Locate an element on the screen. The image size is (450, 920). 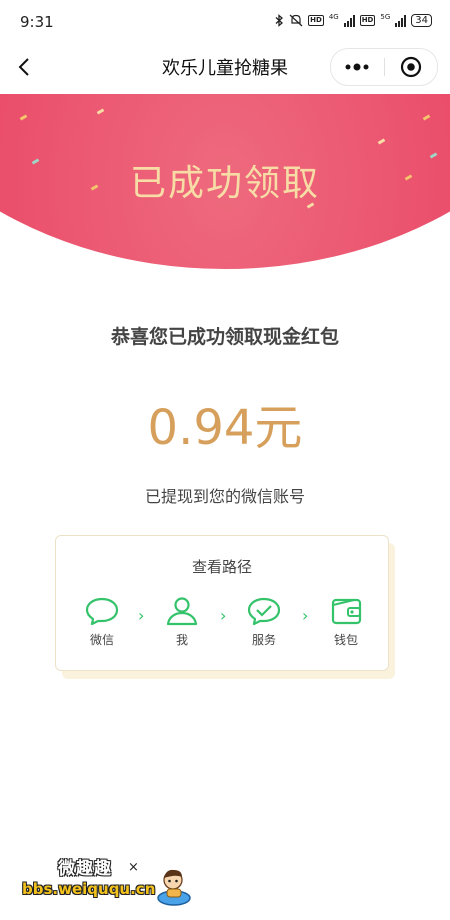
person-icon is located at coordinates (182, 611).